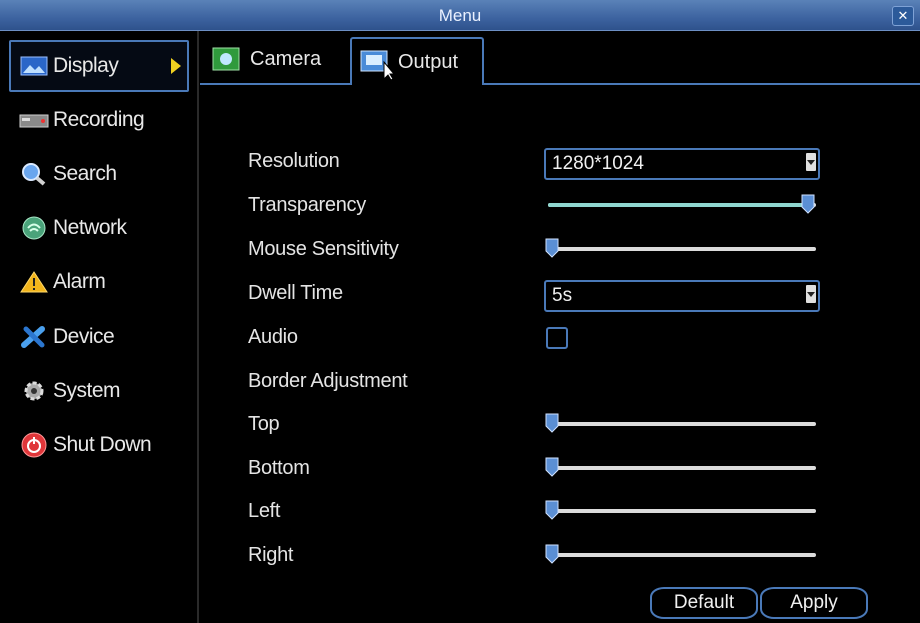 This screenshot has height=623, width=920. I want to click on sidebar-item-search: Search, so click(99, 174).